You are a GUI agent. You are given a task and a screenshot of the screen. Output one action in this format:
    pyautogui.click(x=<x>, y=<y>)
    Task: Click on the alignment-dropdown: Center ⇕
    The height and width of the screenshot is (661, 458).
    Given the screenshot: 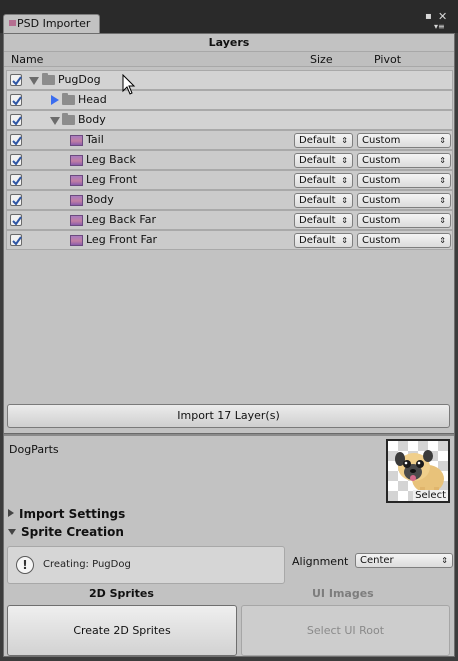 What is the action you would take?
    pyautogui.click(x=404, y=560)
    